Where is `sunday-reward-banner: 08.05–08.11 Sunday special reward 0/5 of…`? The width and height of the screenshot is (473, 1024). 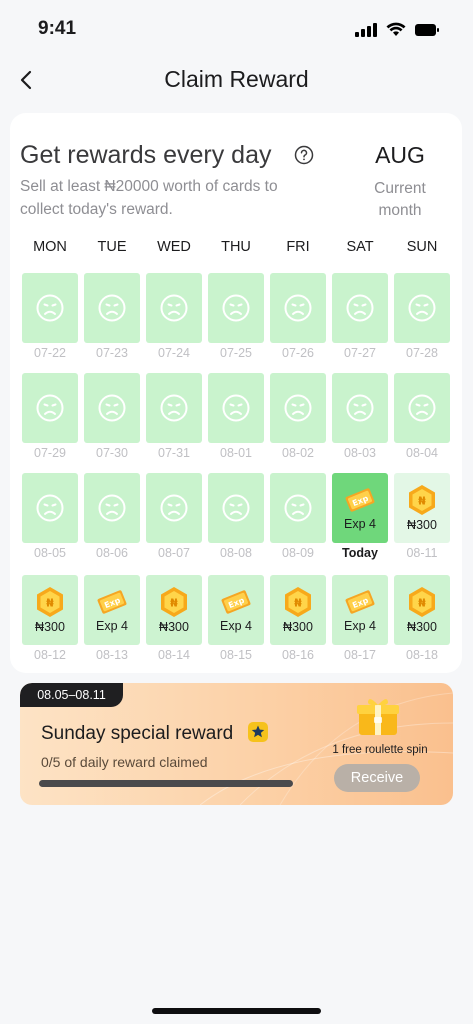
sunday-reward-banner: 08.05–08.11 Sunday special reward 0/5 of… is located at coordinates (236, 744).